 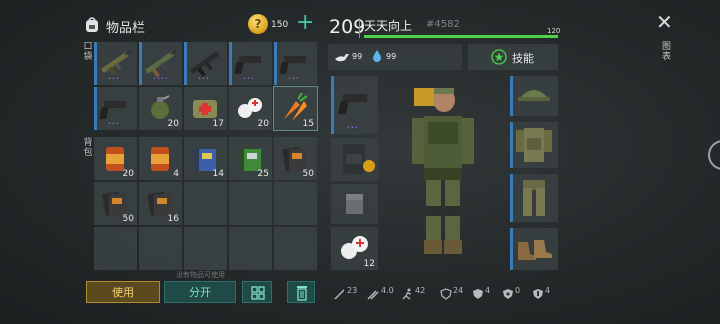 I want to click on pocket-slot-1: •••, so click(x=115, y=63).